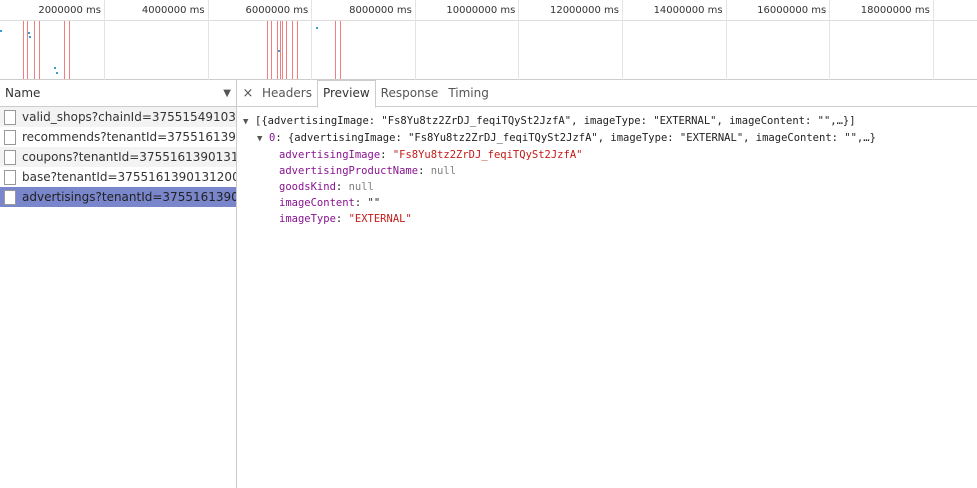 This screenshot has width=977, height=488. What do you see at coordinates (584, 10) in the screenshot?
I see `tick-label: 12000000 ms` at bounding box center [584, 10].